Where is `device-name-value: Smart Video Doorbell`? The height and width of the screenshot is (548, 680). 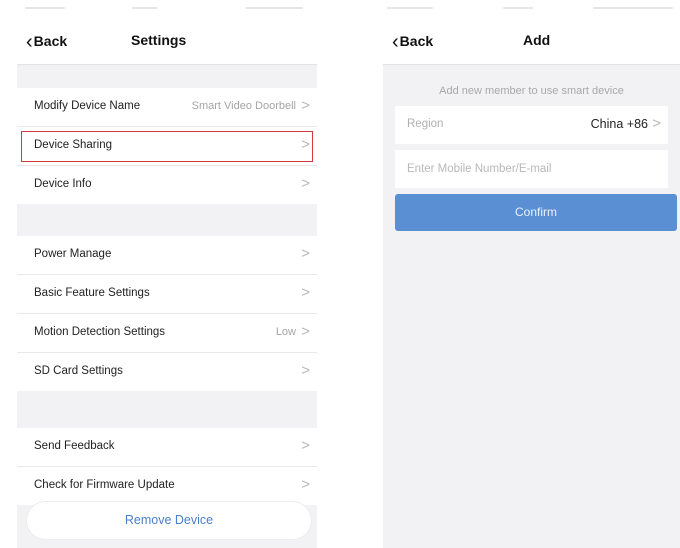 device-name-value: Smart Video Doorbell is located at coordinates (243, 106).